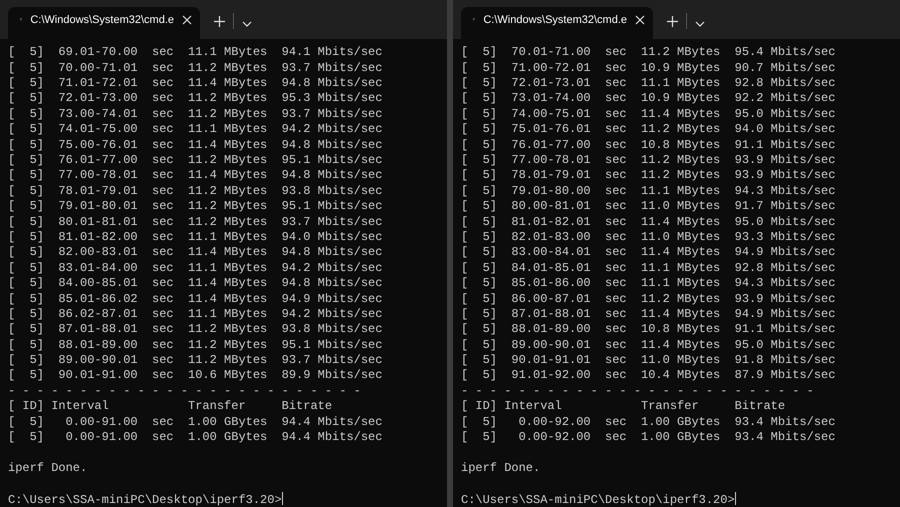 The height and width of the screenshot is (507, 900). What do you see at coordinates (648, 330) in the screenshot?
I see `terminal-line: [ 5] 88.01-89.00 sec 10.8 MBytes 91.1 Mbits/sec` at bounding box center [648, 330].